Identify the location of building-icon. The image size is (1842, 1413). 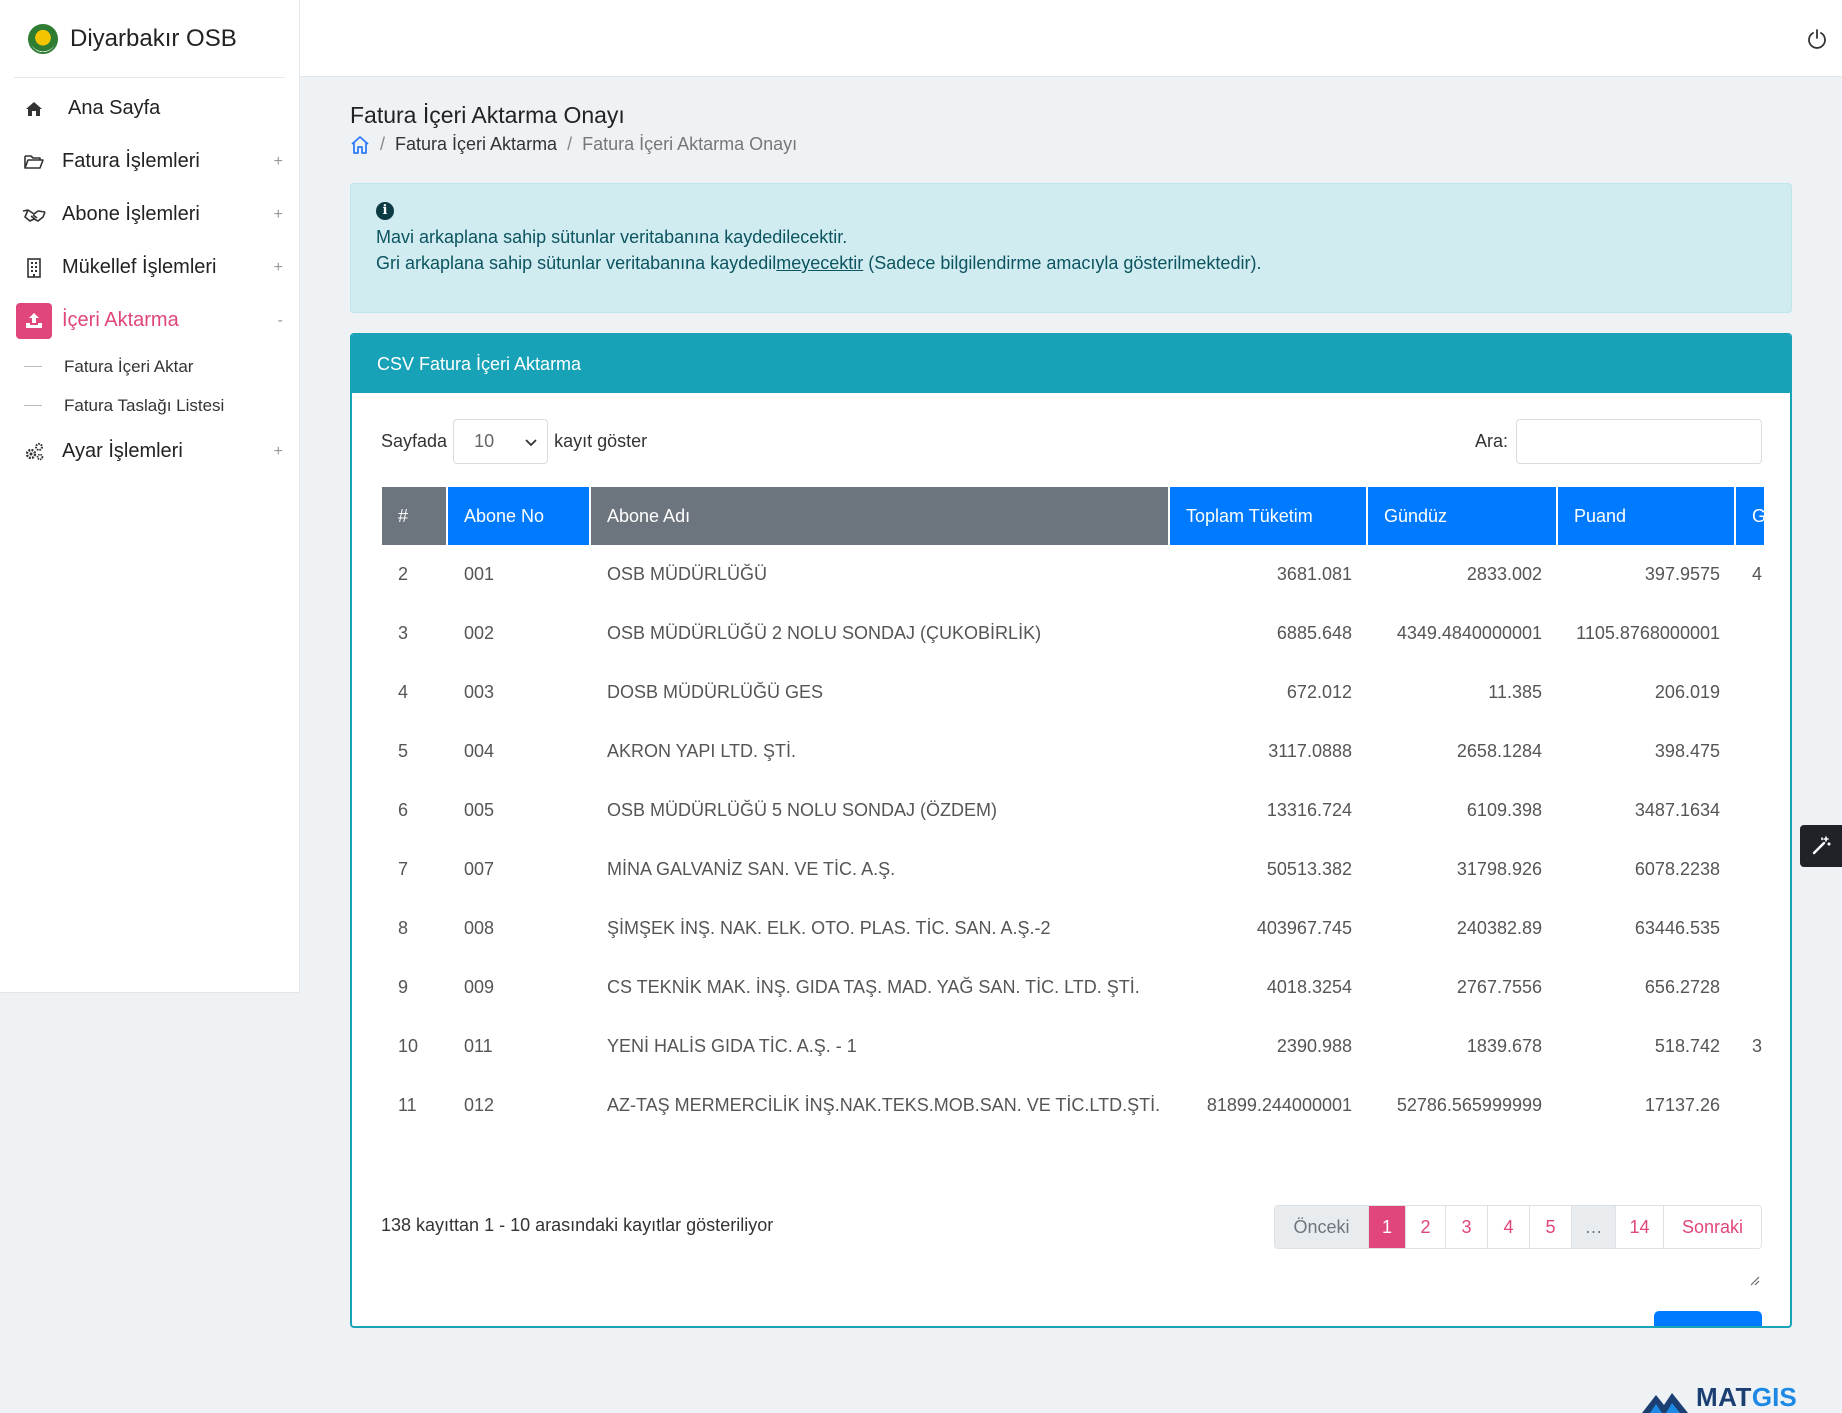
(34, 268).